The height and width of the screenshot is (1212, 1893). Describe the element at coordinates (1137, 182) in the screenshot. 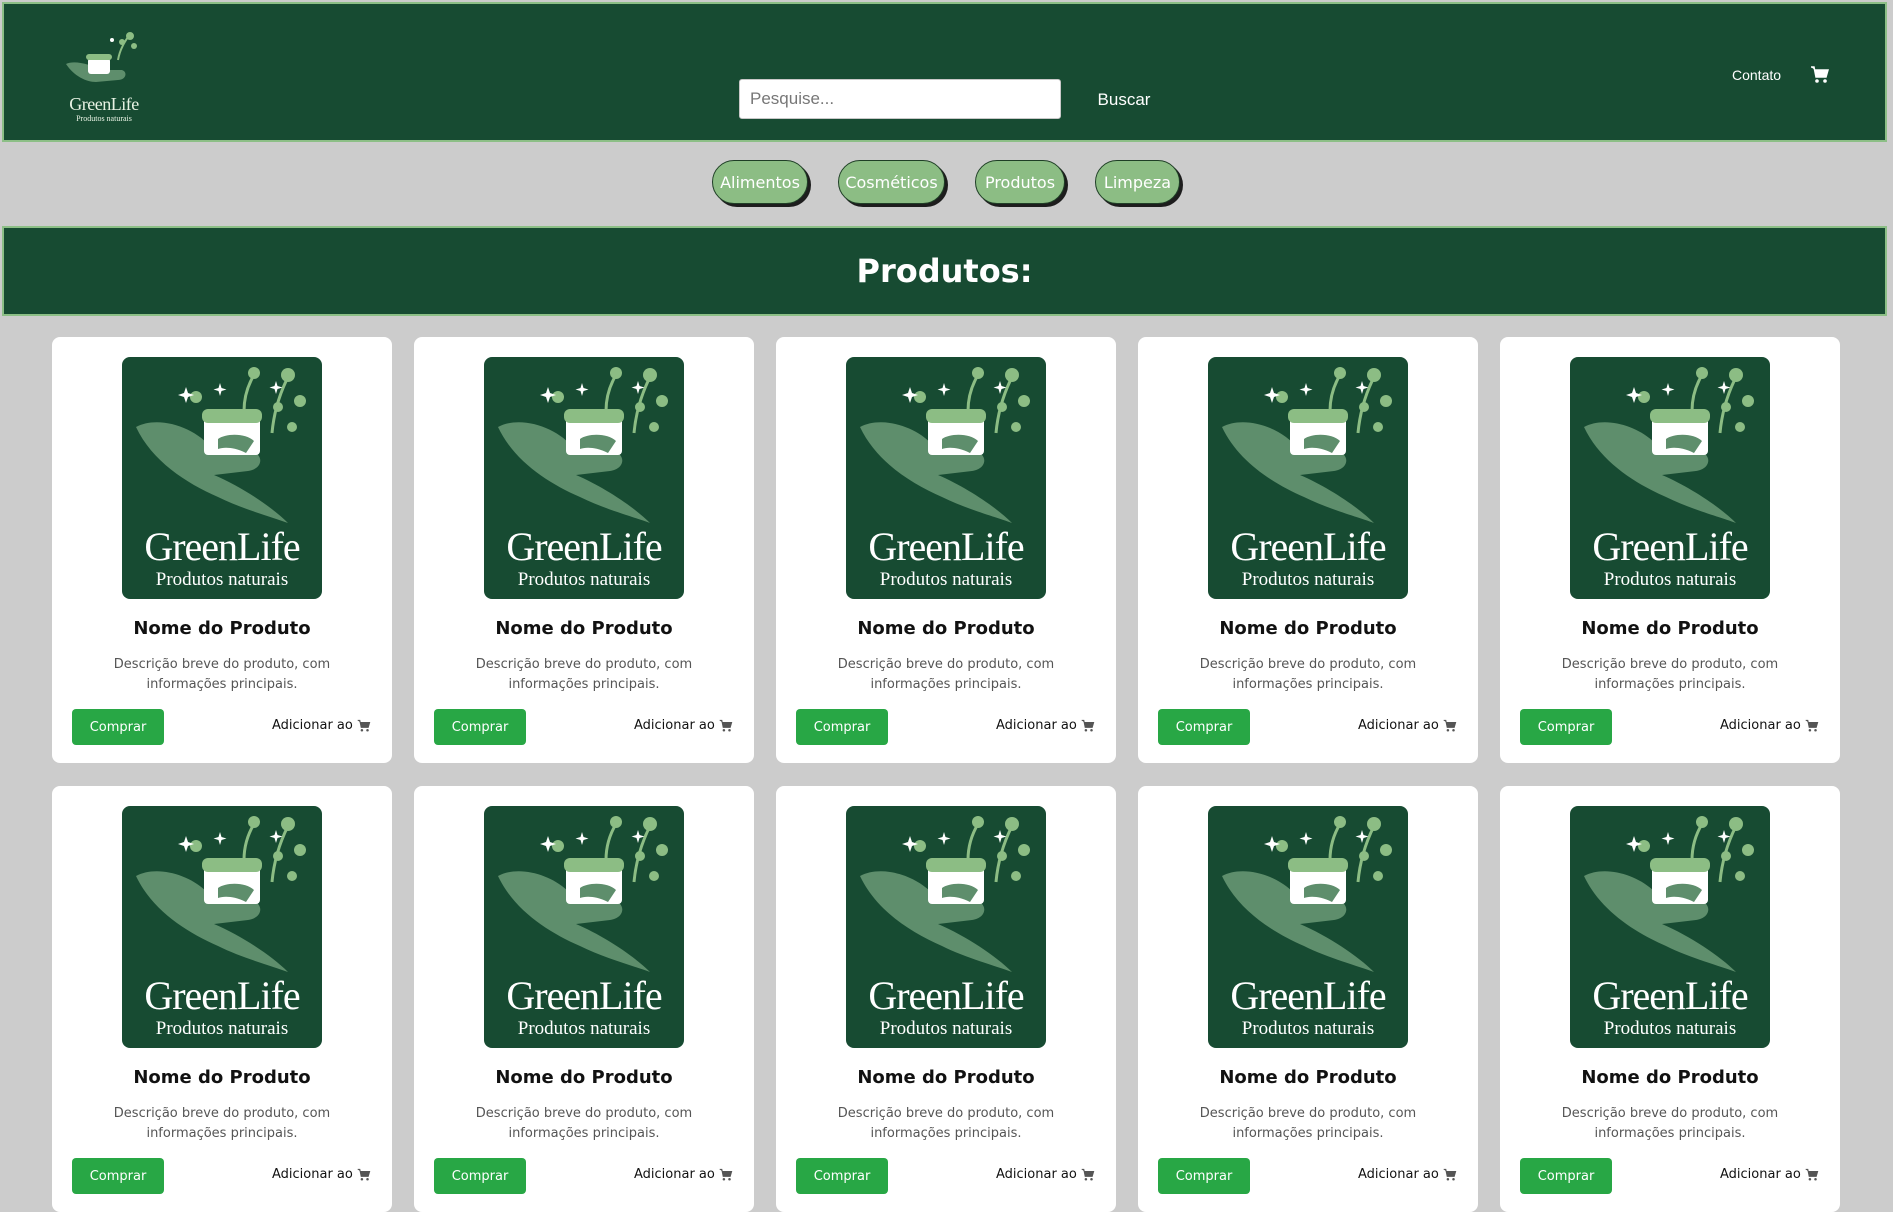

I see `category-limpeza-button: Limpeza` at that location.